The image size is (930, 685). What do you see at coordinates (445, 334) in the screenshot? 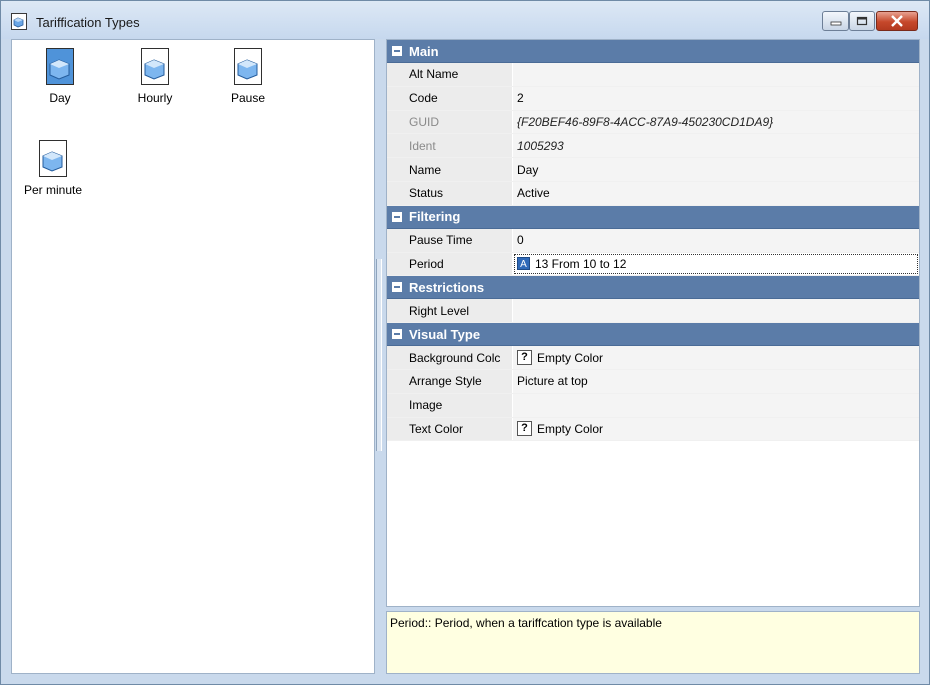
I see `category-label: Visual Type` at bounding box center [445, 334].